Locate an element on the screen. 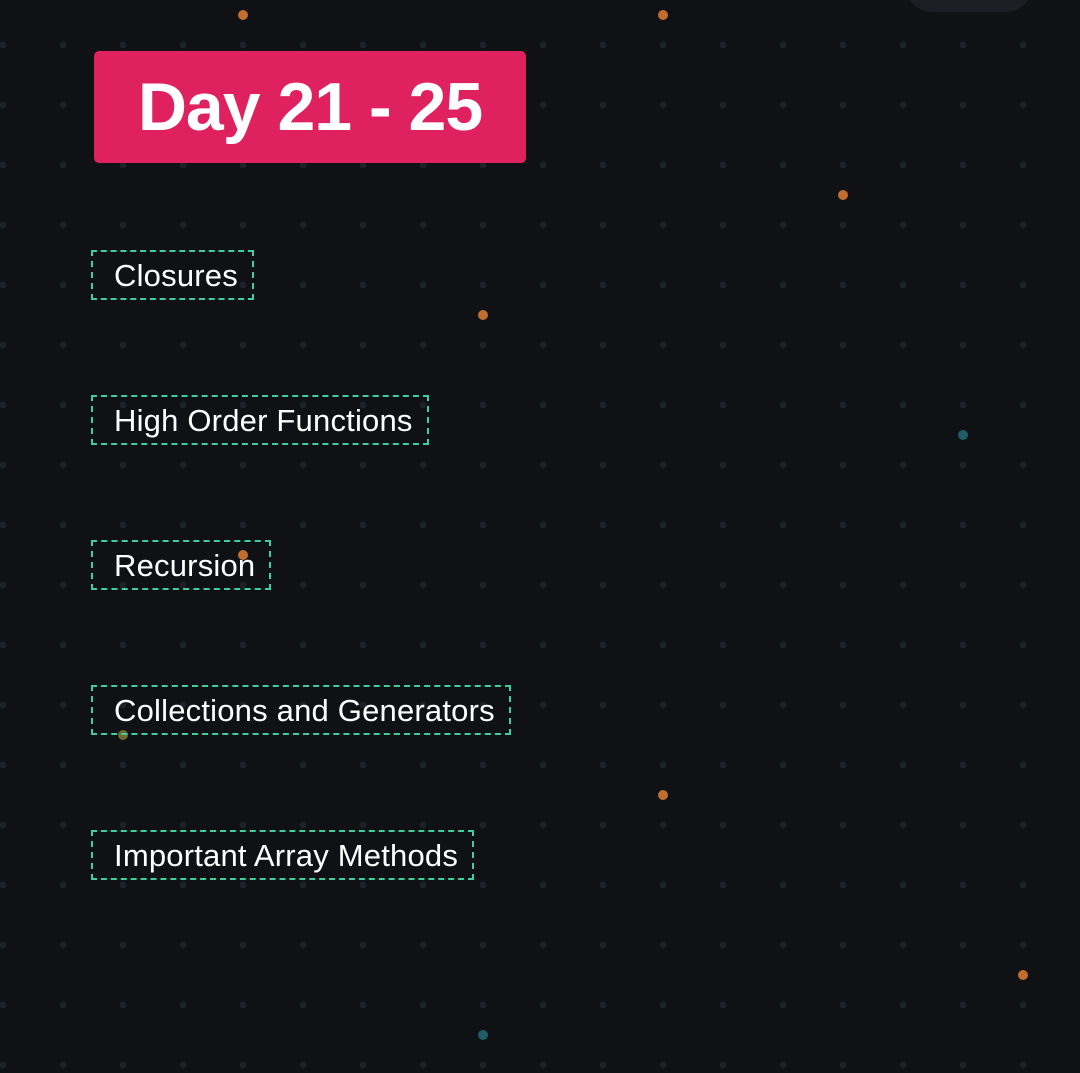 The image size is (1080, 1073). topic-item-collections-and-generators: Collections and Generators is located at coordinates (301, 710).